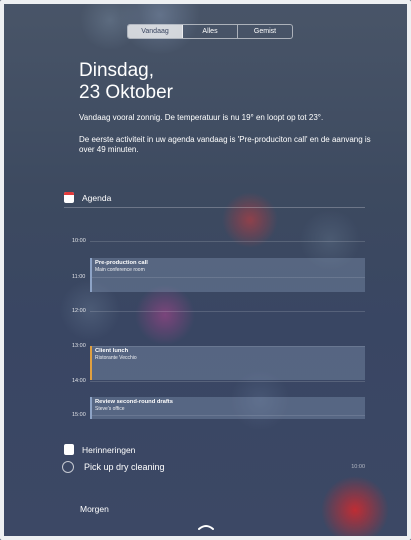  Describe the element at coordinates (124, 467) in the screenshot. I see `reminder-label: Pick up dry cleaning` at that location.